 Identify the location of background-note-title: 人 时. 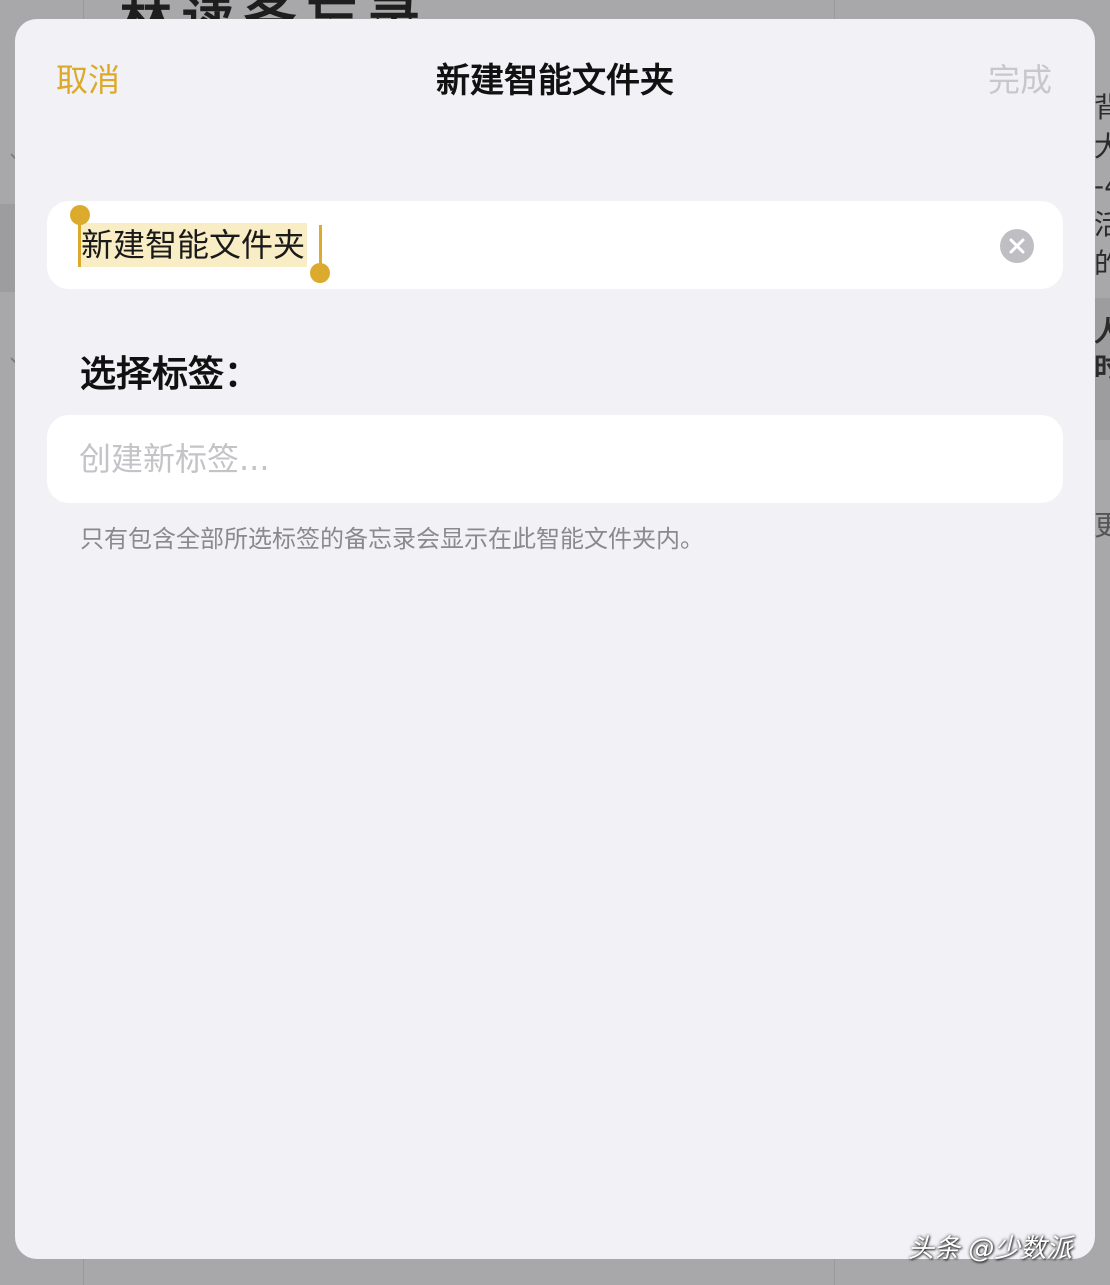
(1102, 350).